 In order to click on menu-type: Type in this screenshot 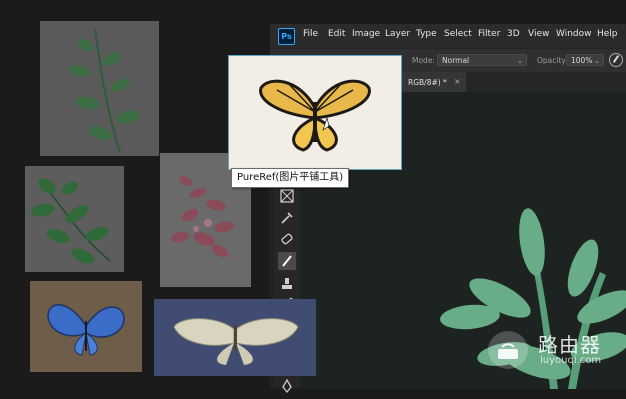, I will do `click(426, 34)`.